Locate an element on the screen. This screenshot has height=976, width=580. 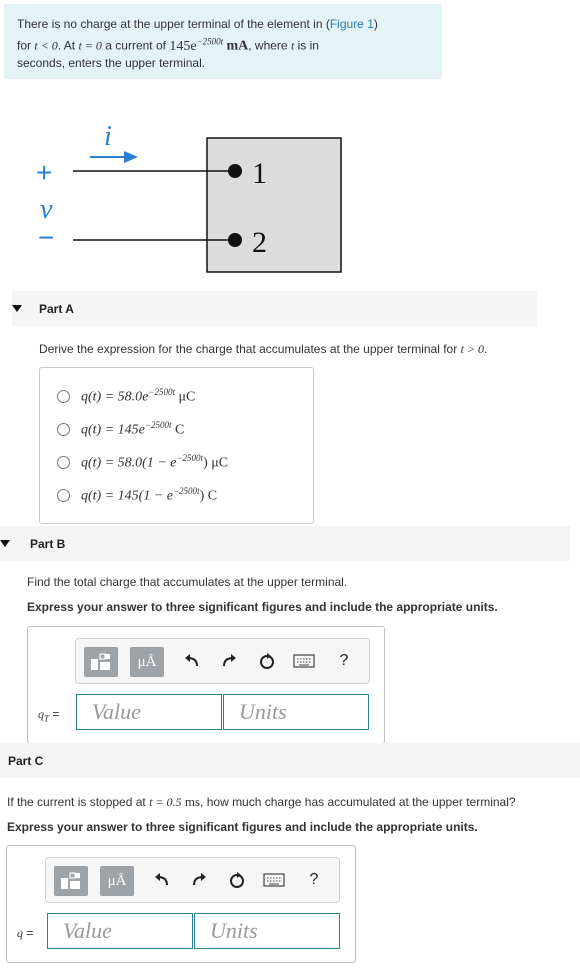
part-a-title: Part A is located at coordinates (56, 308).